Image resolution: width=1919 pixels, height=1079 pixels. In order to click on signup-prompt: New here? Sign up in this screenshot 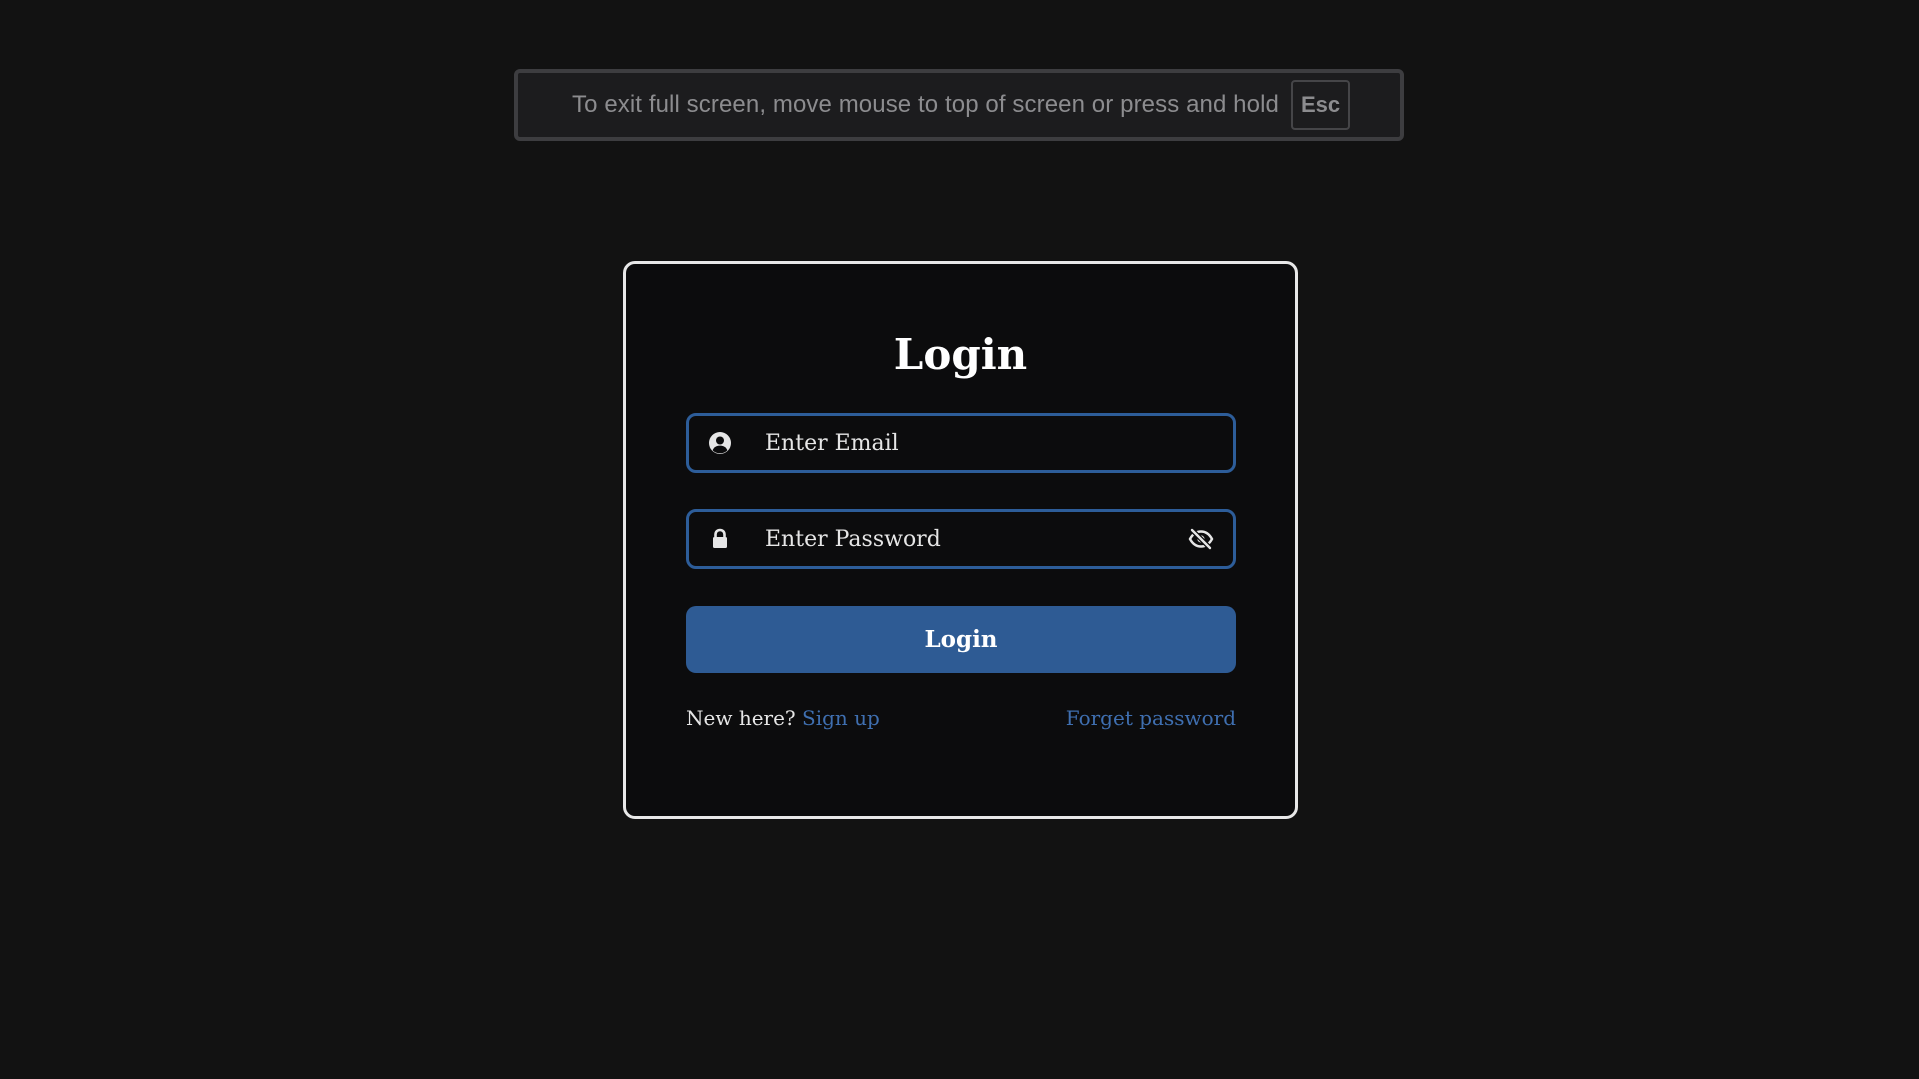, I will do `click(783, 718)`.